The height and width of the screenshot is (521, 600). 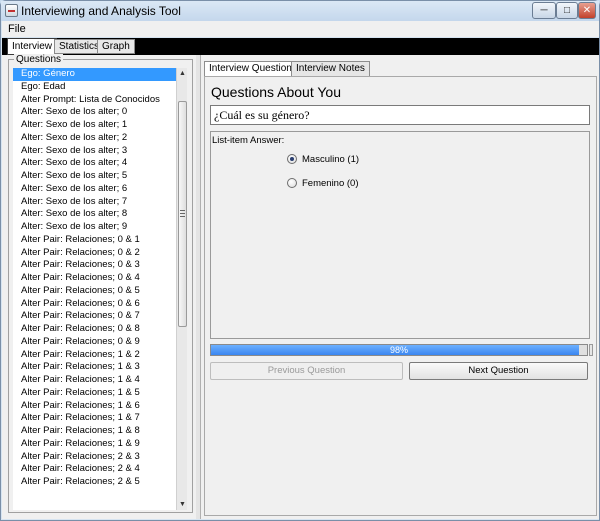 What do you see at coordinates (32, 46) in the screenshot?
I see `tab-interview: Interview` at bounding box center [32, 46].